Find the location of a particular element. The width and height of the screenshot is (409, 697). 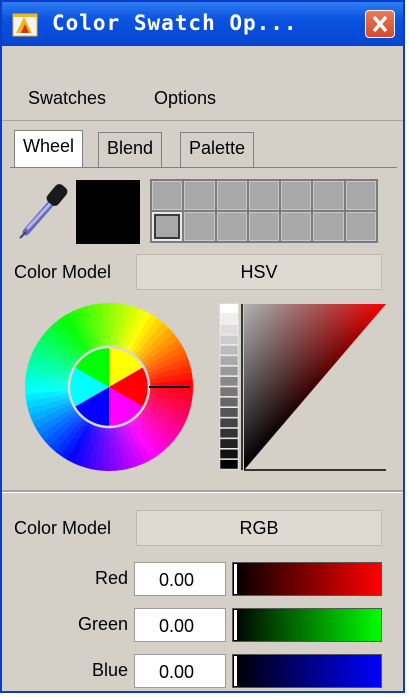

hue-sector-selector is located at coordinates (109, 387).